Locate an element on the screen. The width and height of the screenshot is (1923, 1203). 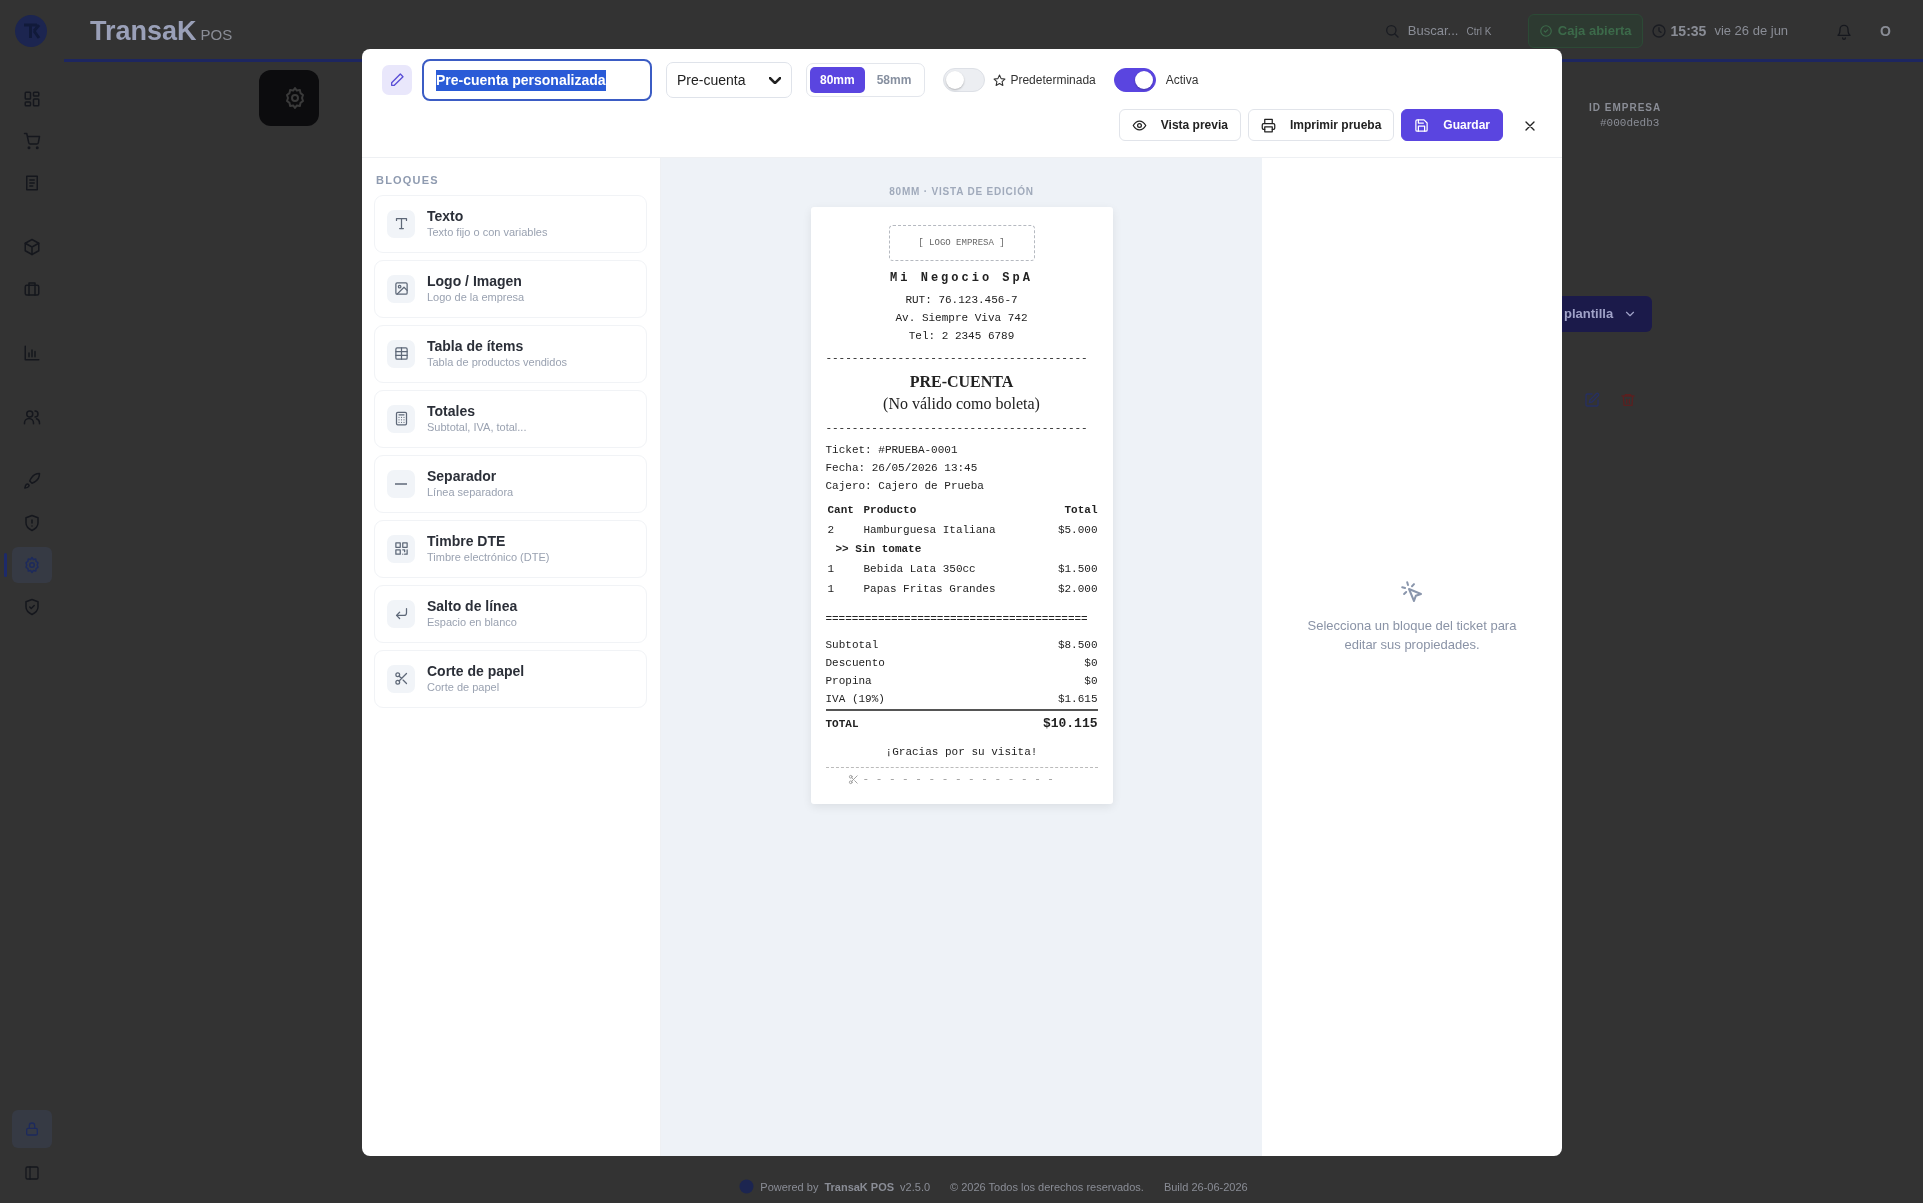
item-qty: 2 is located at coordinates (831, 530).